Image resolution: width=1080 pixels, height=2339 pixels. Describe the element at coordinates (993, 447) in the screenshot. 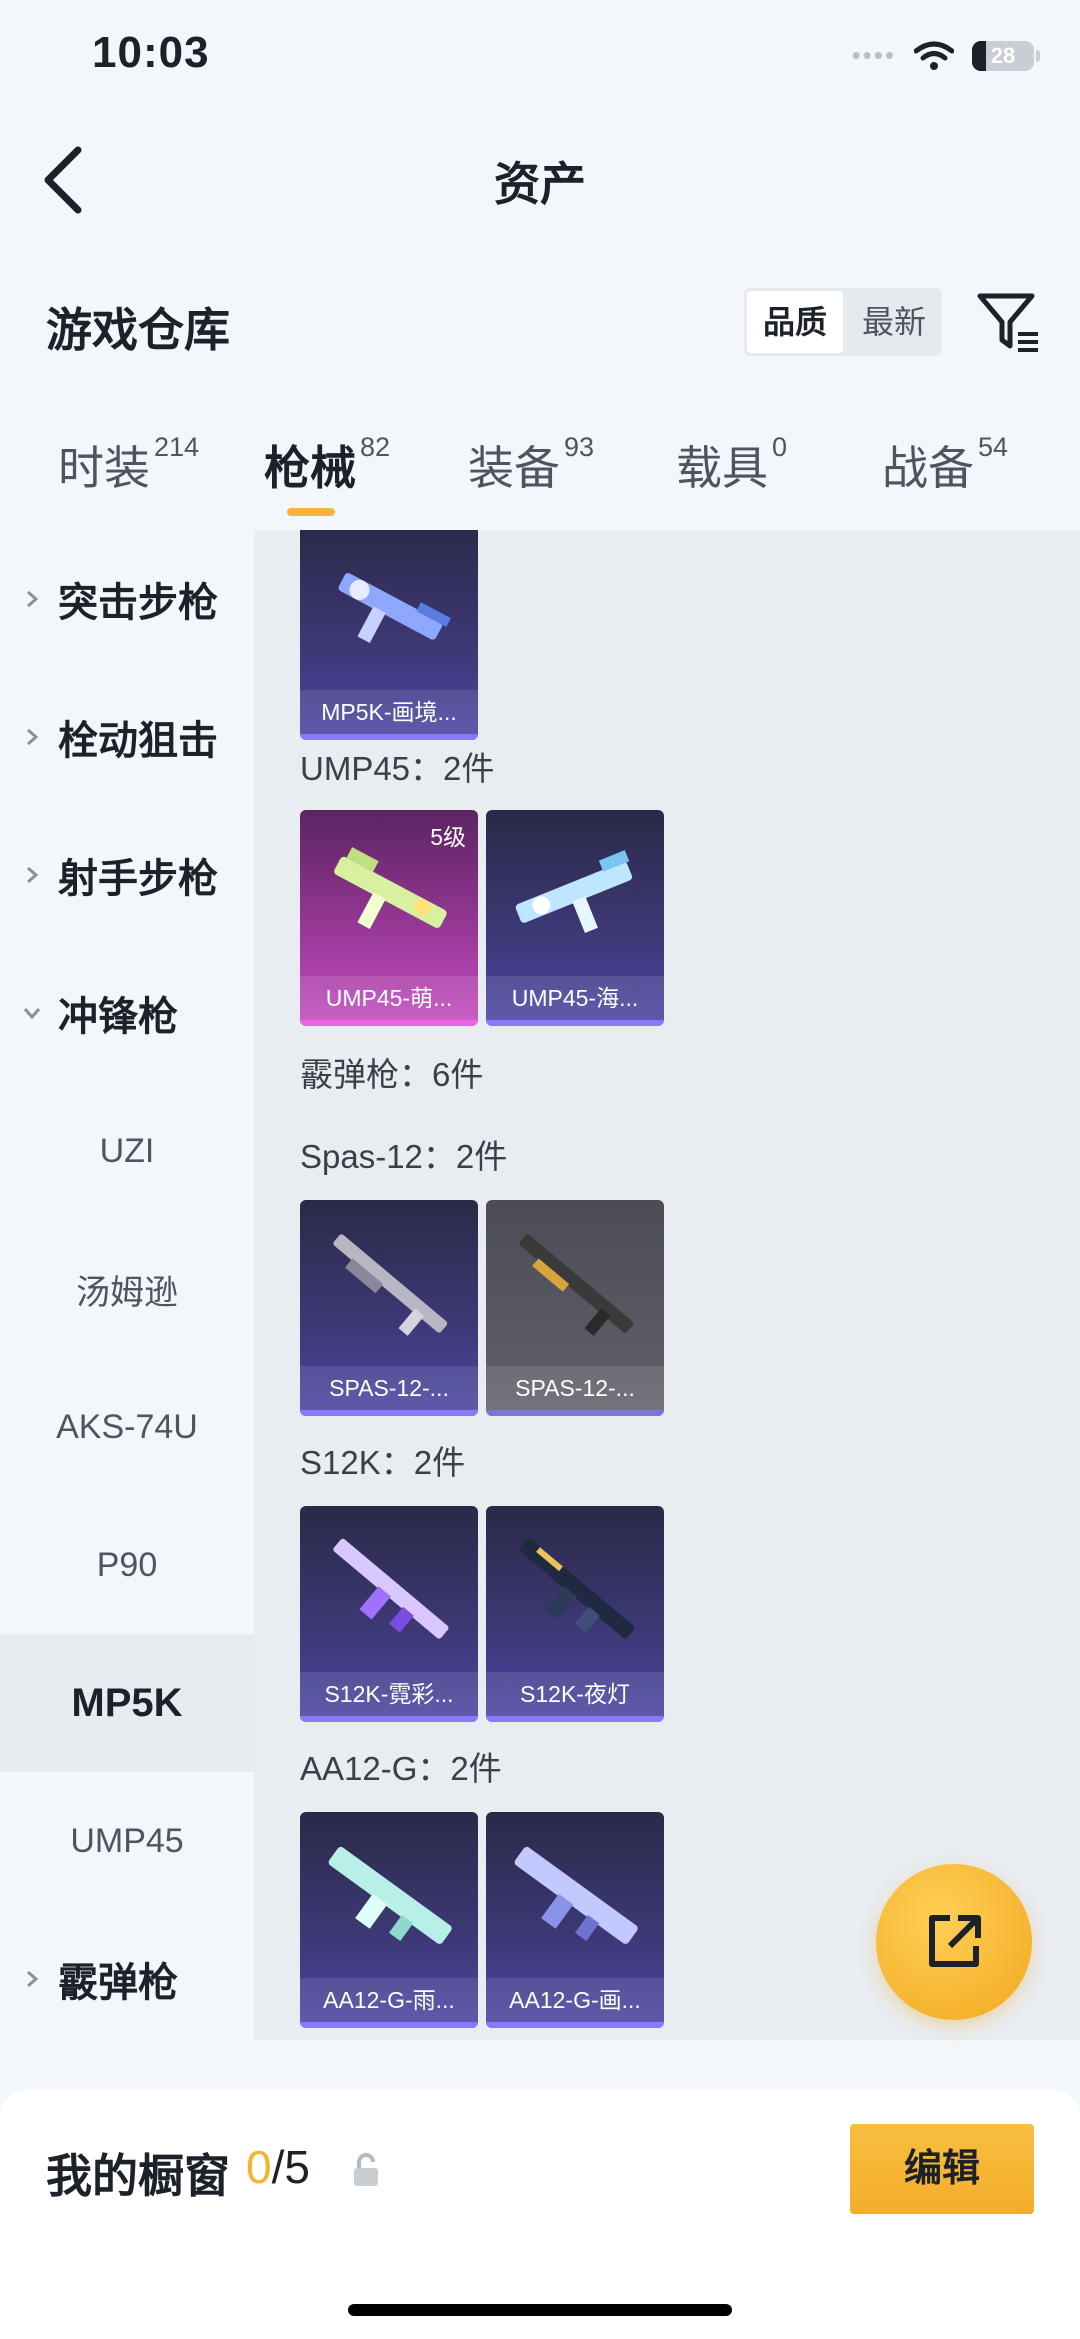

I see `tab-count: 54` at that location.